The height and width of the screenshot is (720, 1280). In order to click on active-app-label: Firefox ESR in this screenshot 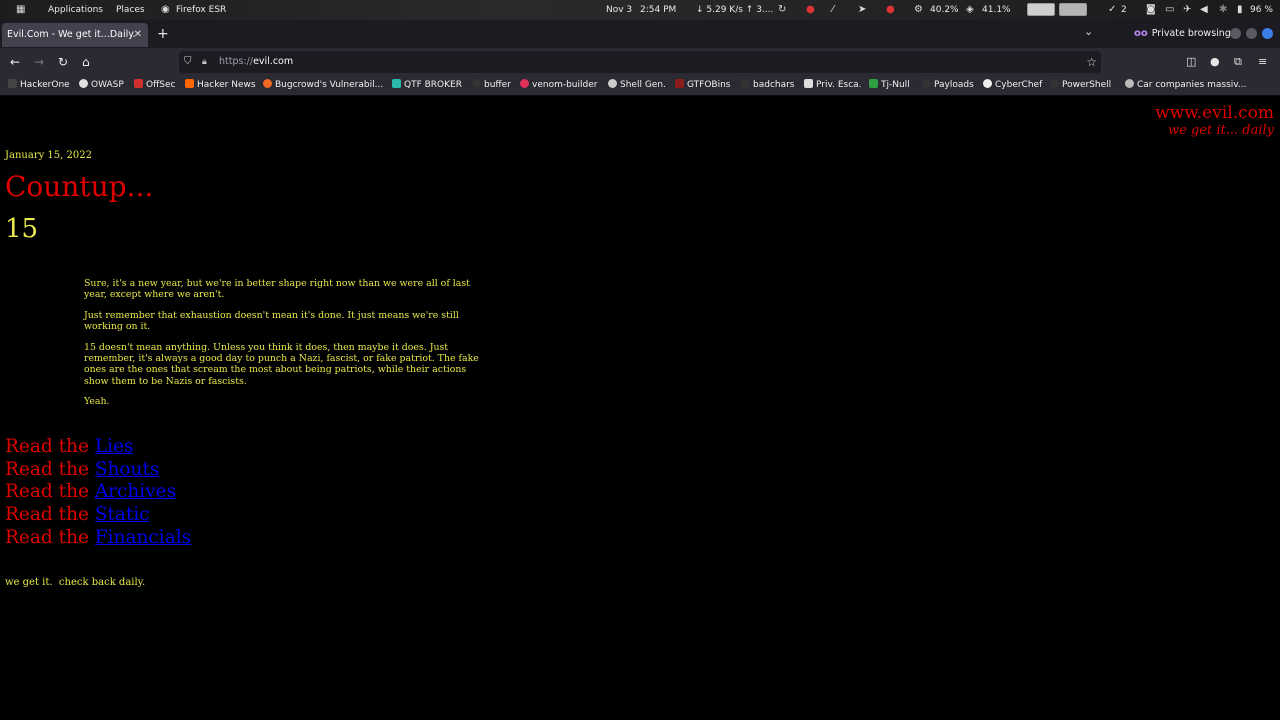, I will do `click(201, 10)`.